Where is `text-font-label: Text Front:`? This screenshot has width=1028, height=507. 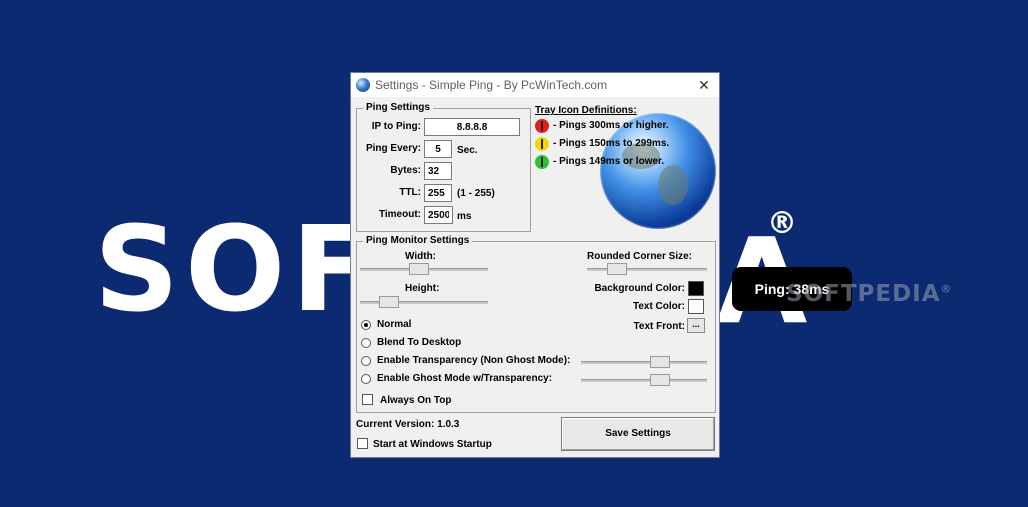 text-font-label: Text Front: is located at coordinates (659, 326).